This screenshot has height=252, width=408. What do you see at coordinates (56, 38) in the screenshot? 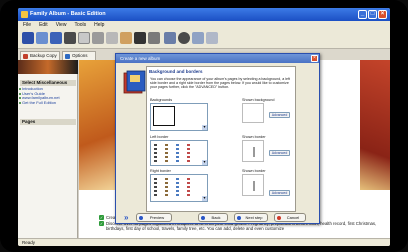
I see `edit-icon` at bounding box center [56, 38].